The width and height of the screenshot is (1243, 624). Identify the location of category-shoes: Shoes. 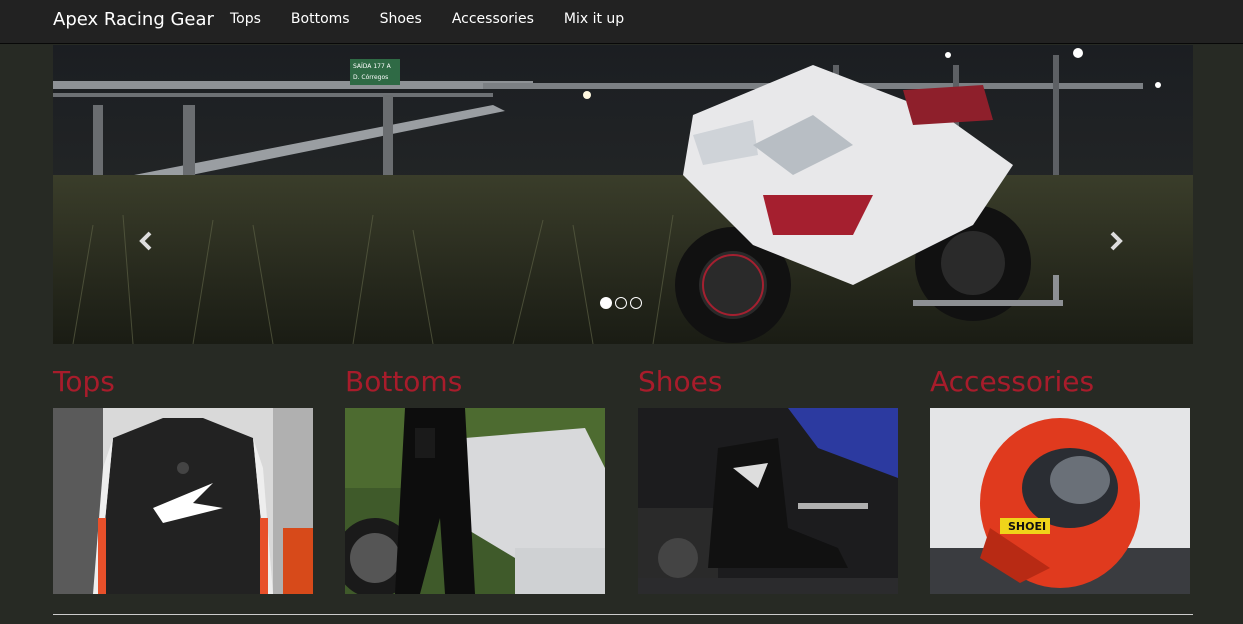
(768, 477).